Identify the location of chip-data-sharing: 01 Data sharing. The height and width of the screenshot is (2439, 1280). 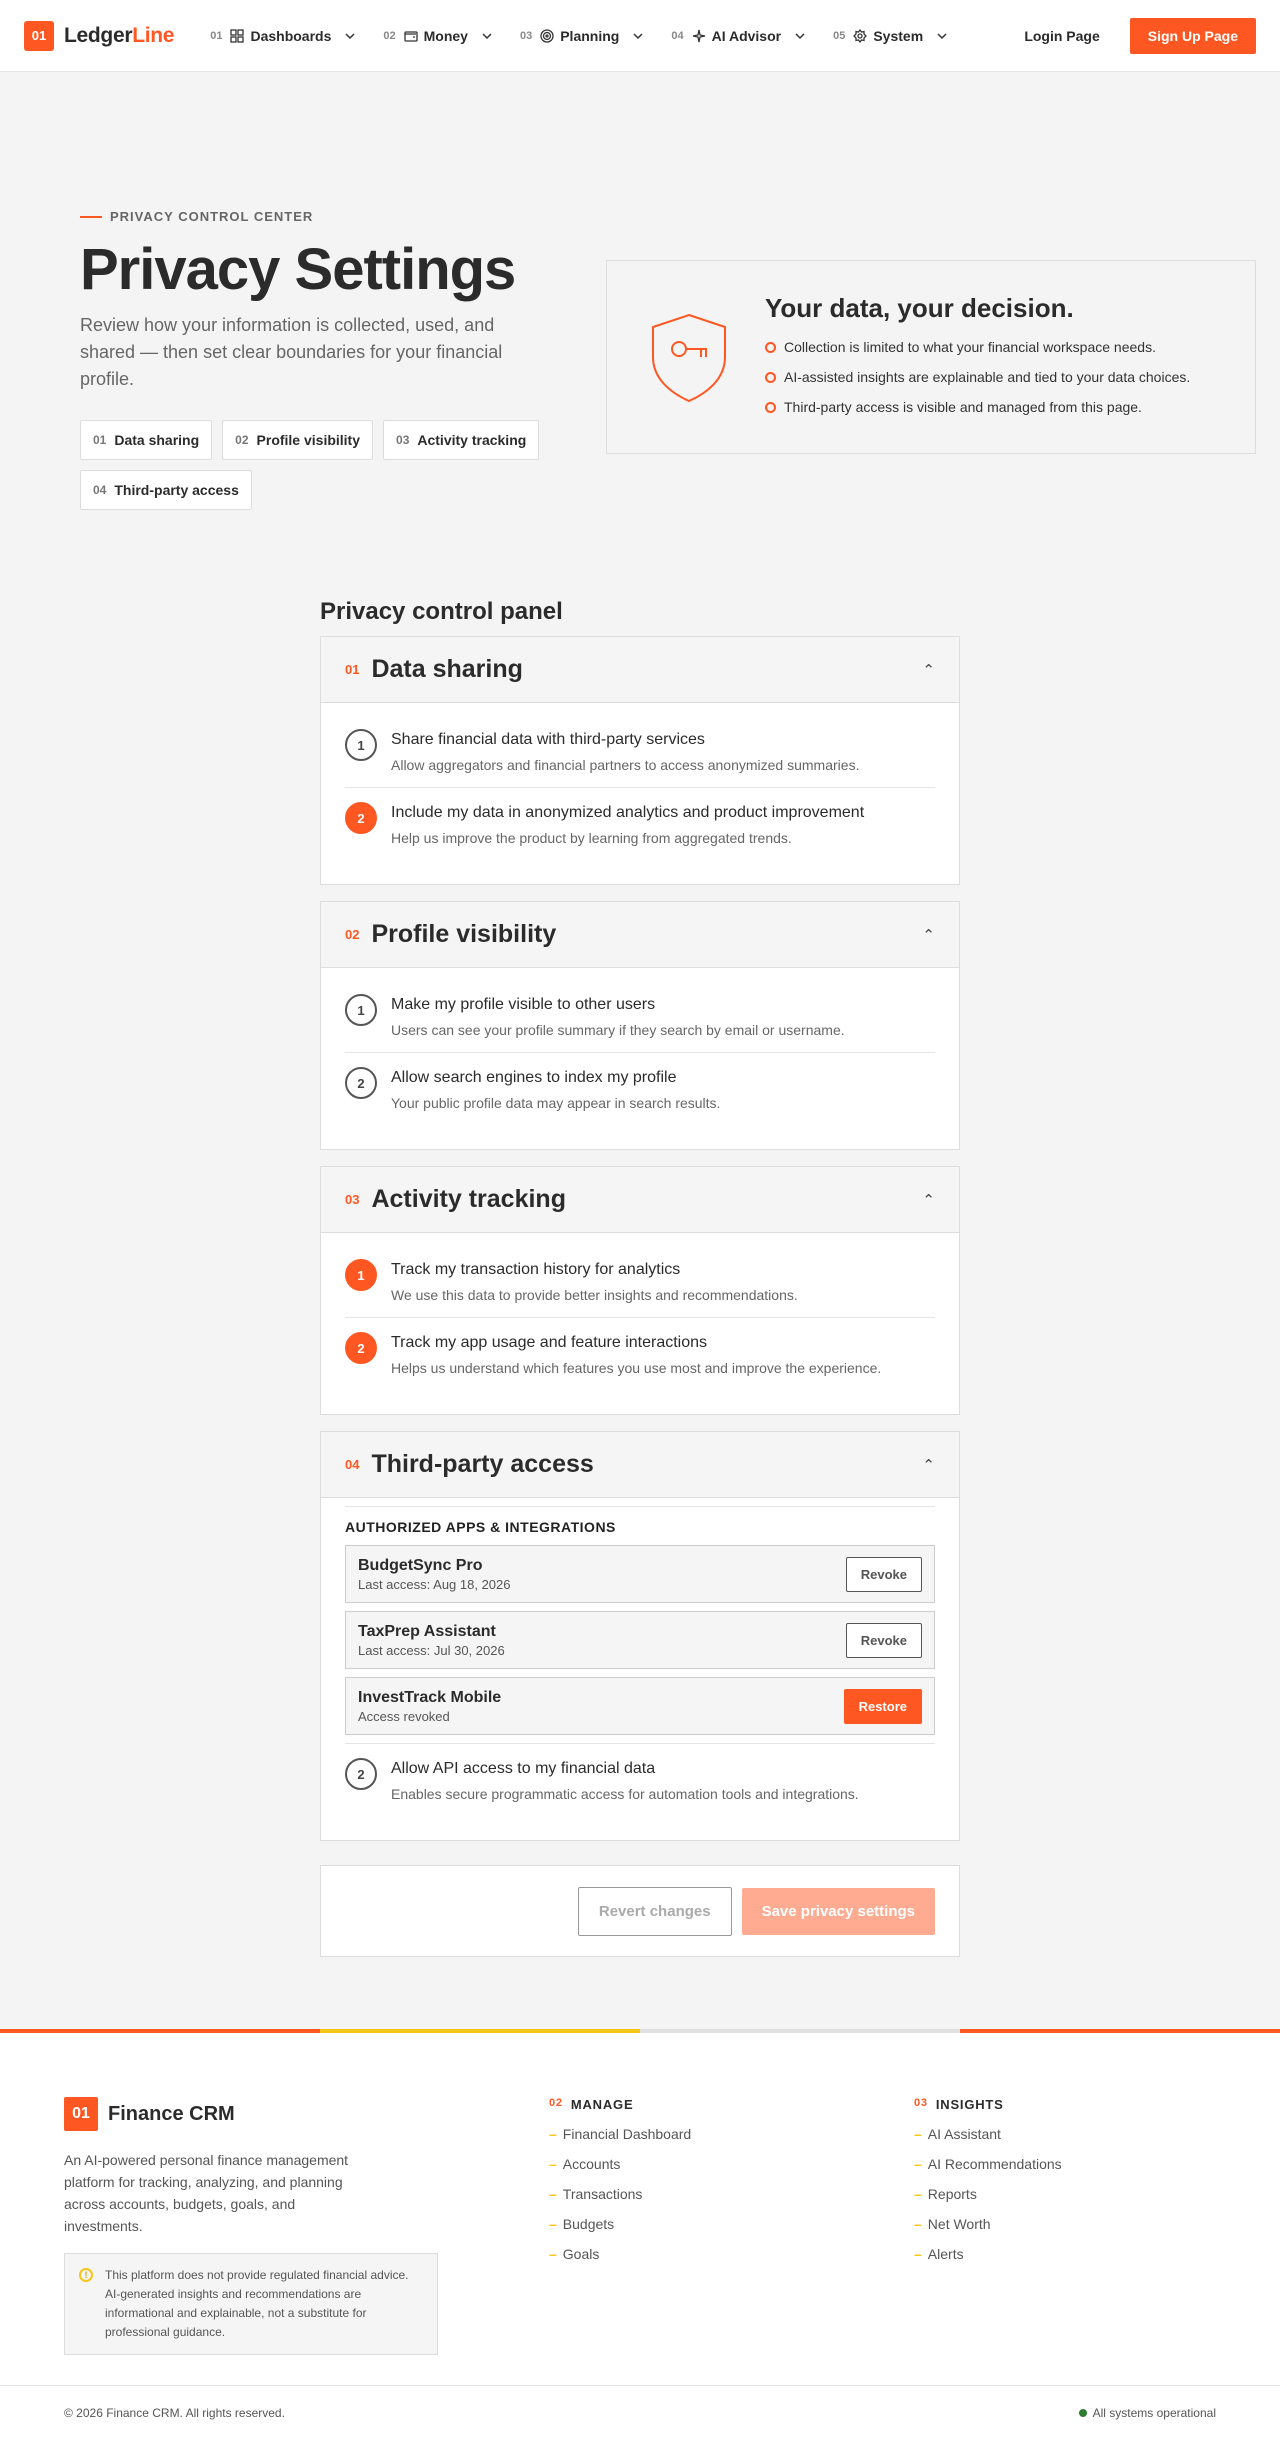
(146, 440).